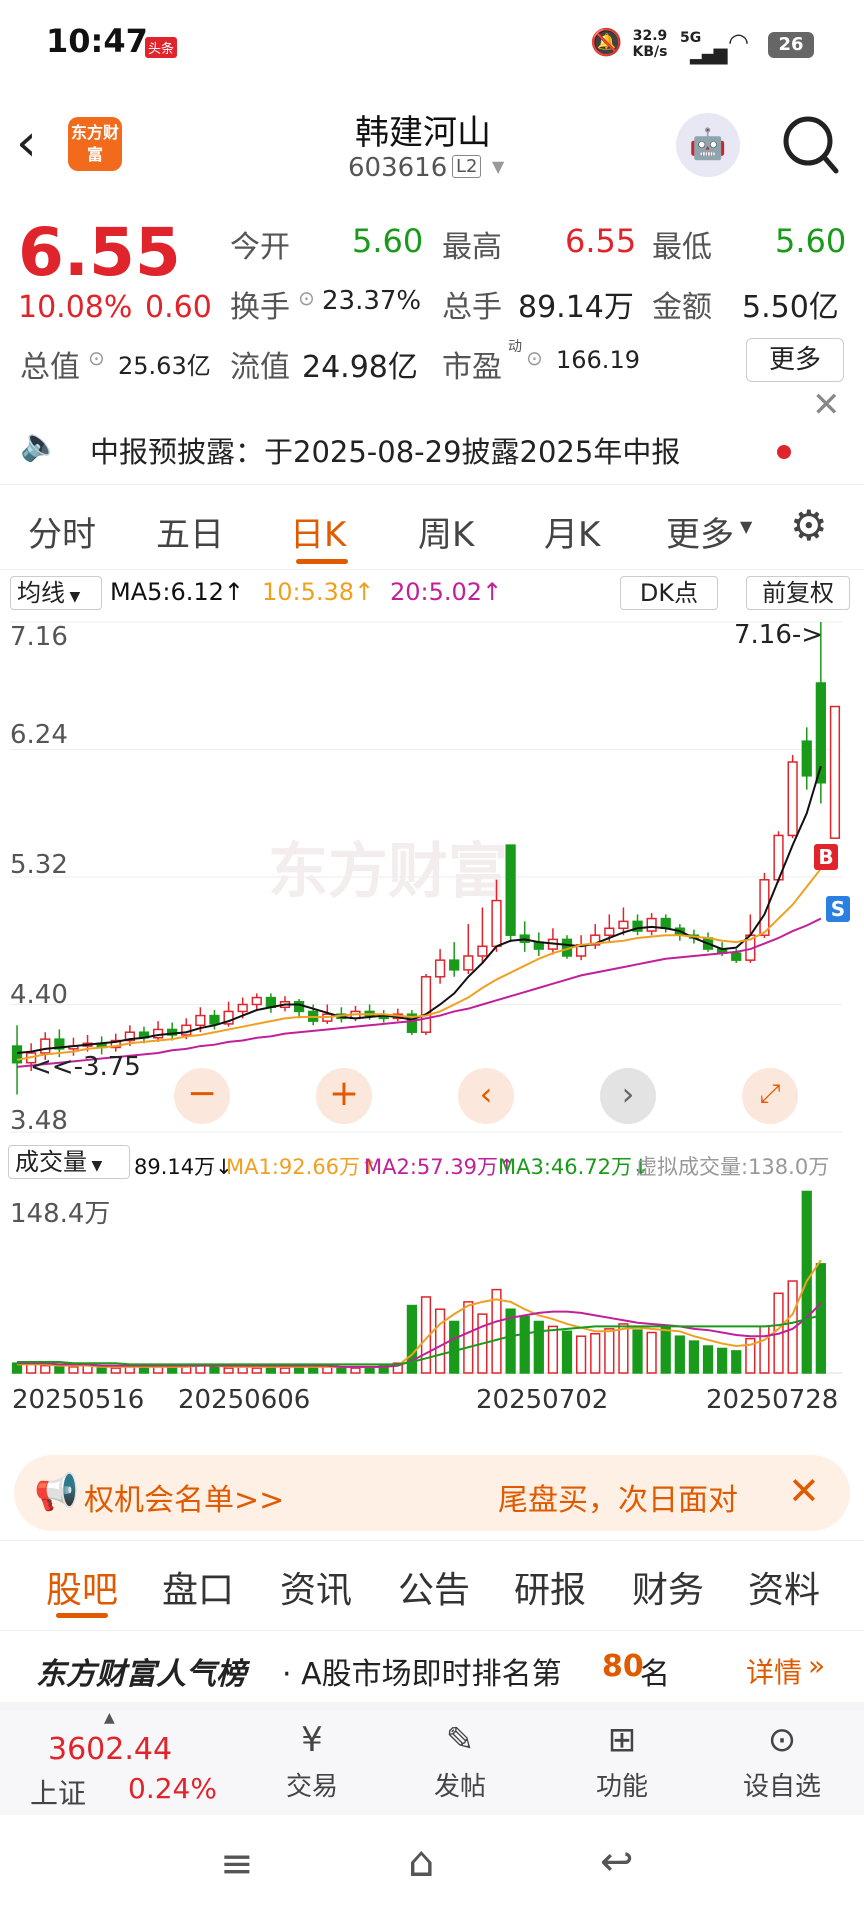 The width and height of the screenshot is (864, 1920). I want to click on y-label: 6.24, so click(39, 735).